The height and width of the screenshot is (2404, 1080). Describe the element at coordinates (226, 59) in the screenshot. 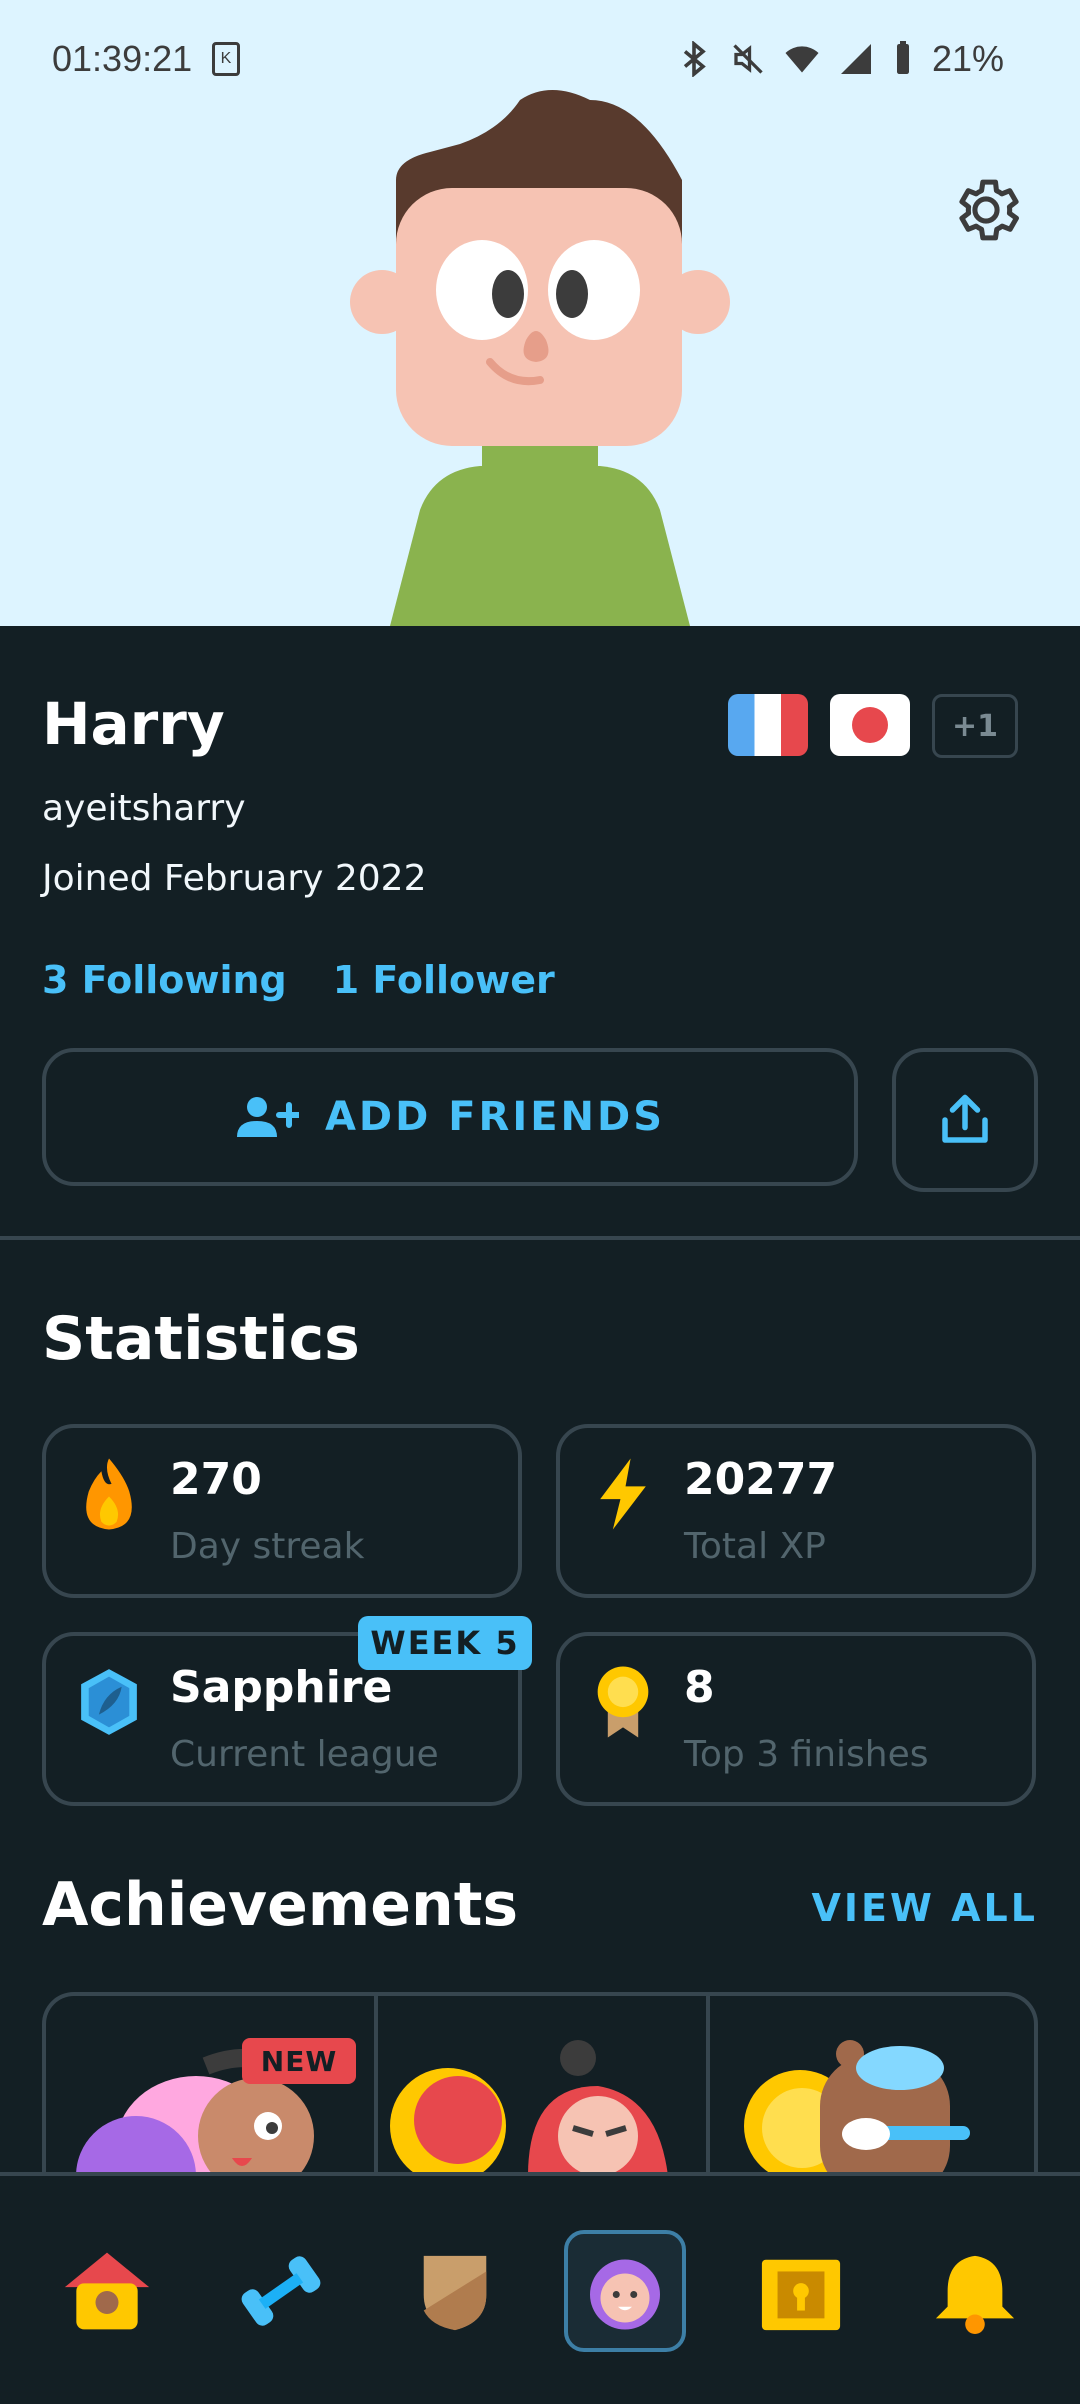

I see `sim-card-icon: K` at that location.